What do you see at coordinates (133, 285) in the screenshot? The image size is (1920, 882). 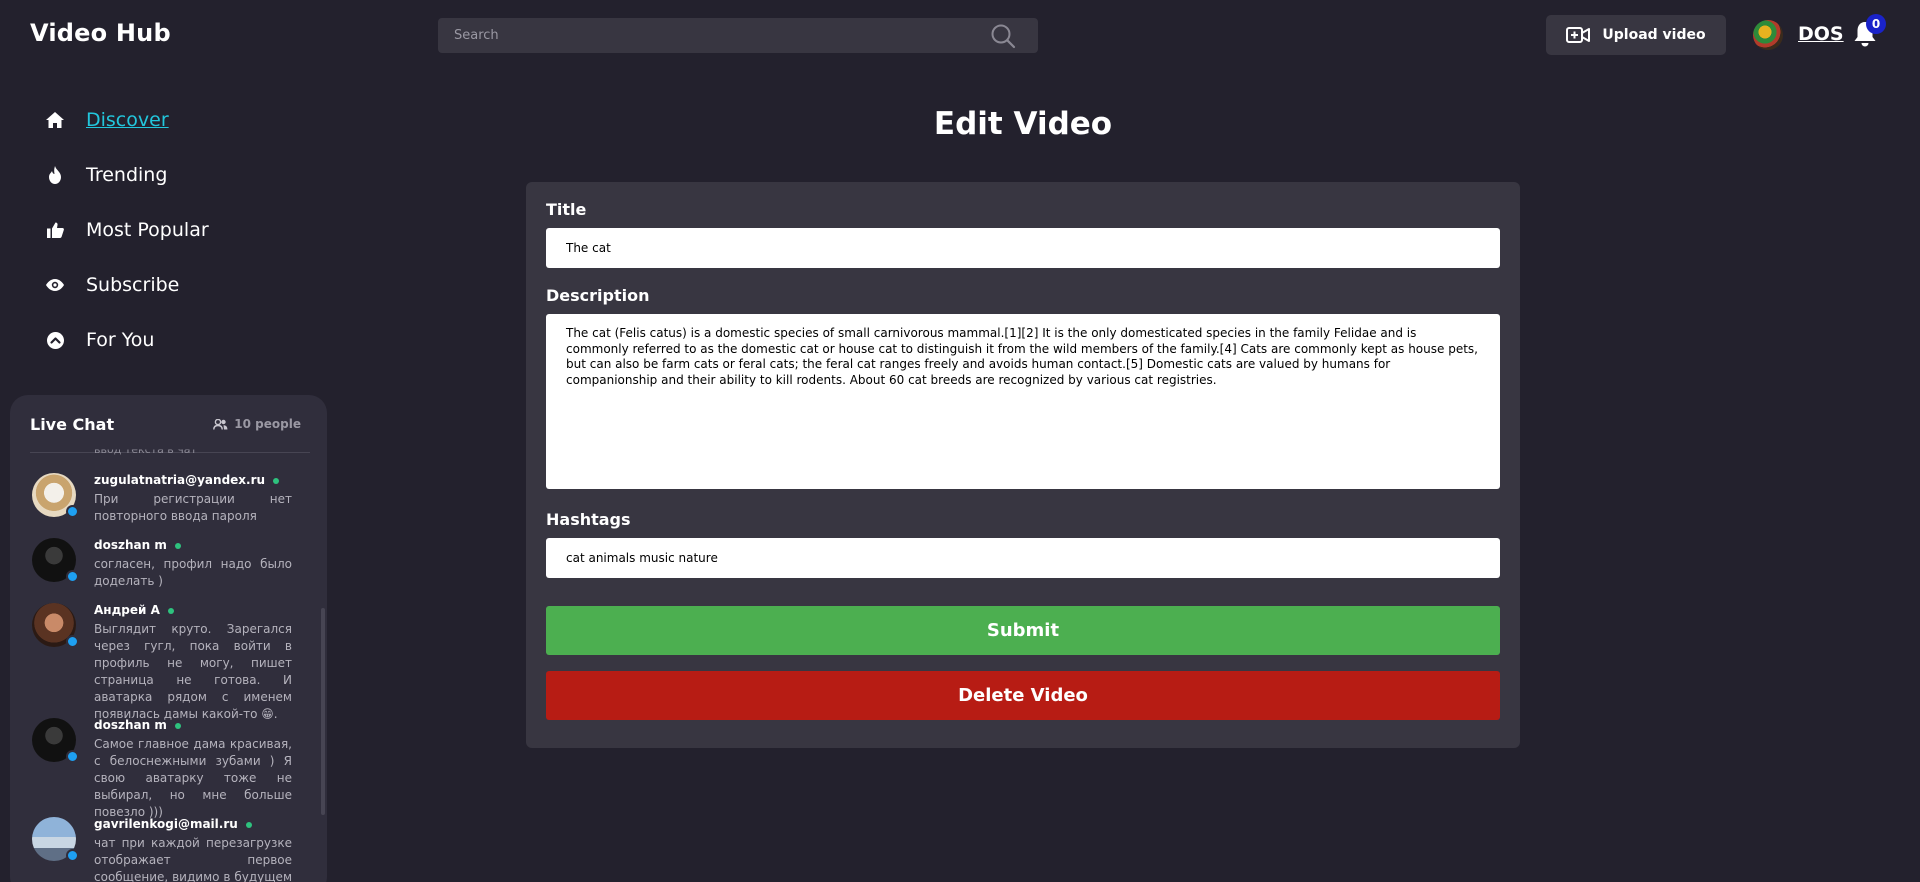 I see `sidebar-item-label: Subscribe` at bounding box center [133, 285].